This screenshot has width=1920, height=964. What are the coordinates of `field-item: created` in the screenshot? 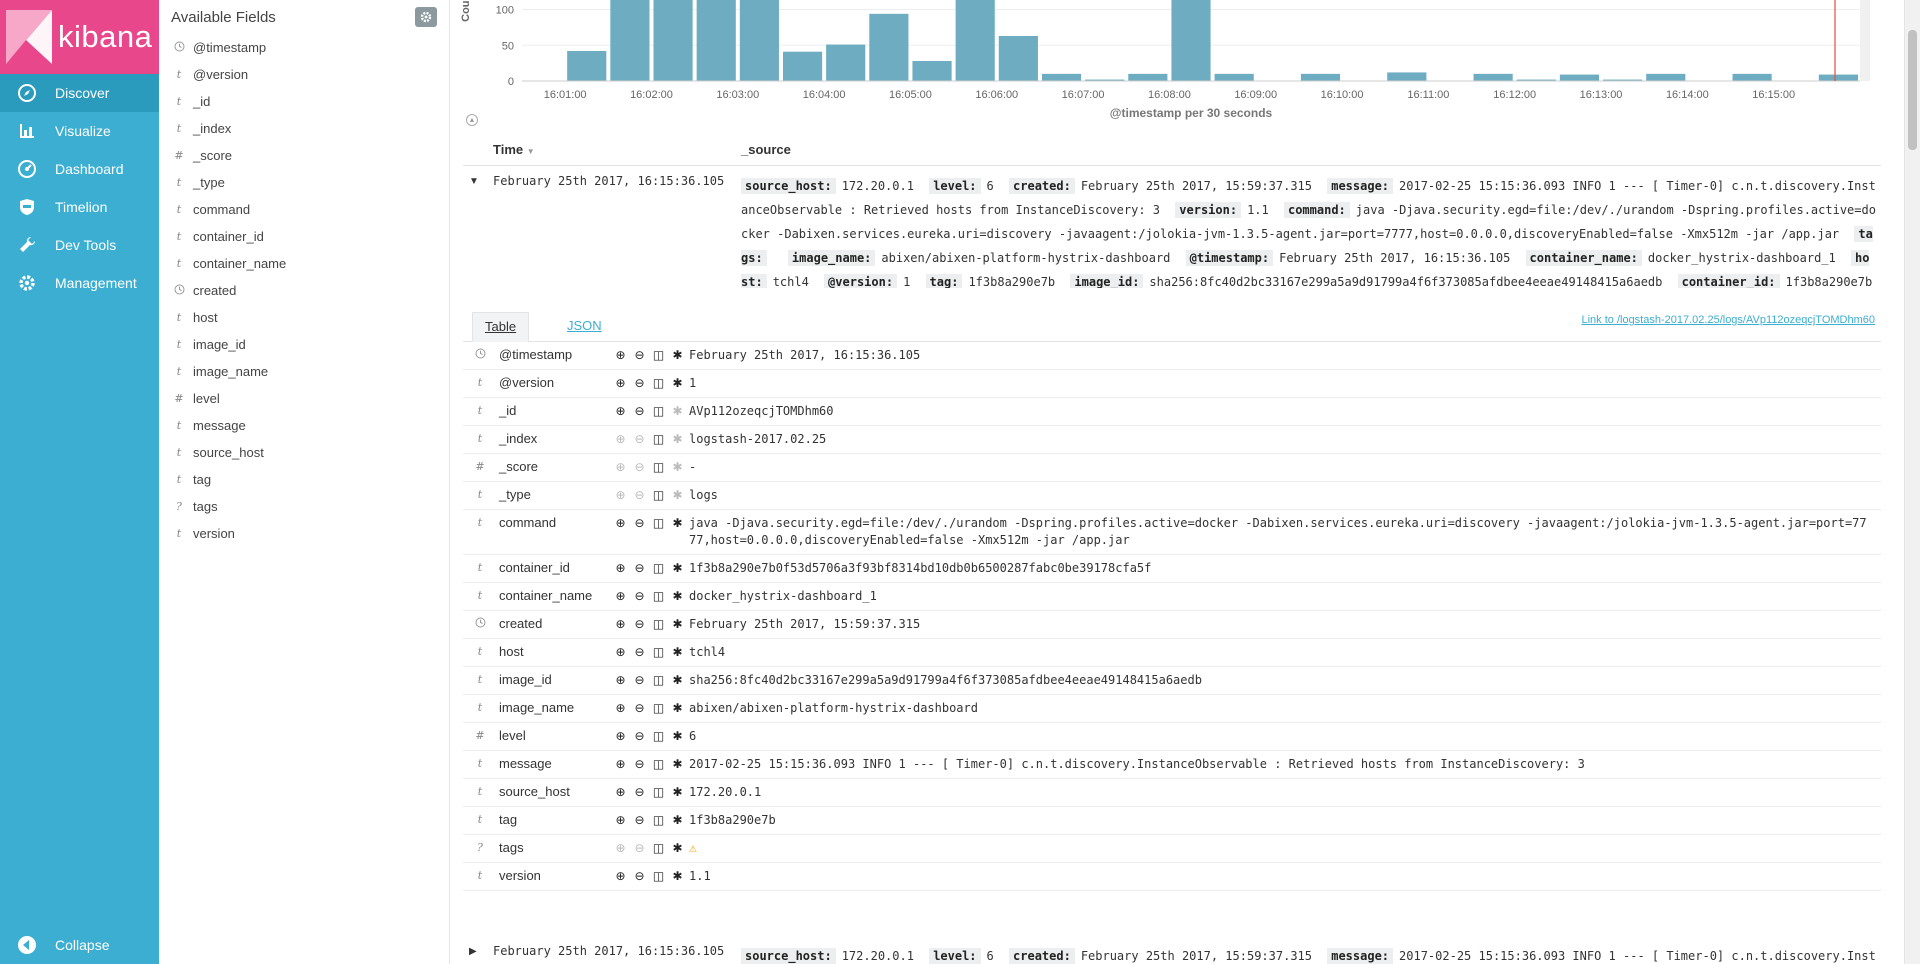 It's located at (304, 290).